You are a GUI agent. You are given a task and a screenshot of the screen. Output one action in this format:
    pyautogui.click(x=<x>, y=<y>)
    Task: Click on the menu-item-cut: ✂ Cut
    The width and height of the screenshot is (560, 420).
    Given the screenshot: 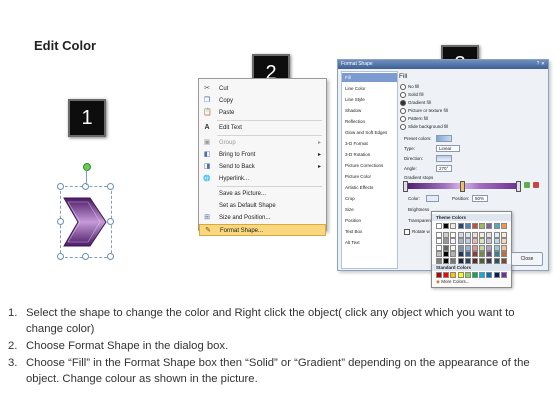 What is the action you would take?
    pyautogui.click(x=262, y=89)
    